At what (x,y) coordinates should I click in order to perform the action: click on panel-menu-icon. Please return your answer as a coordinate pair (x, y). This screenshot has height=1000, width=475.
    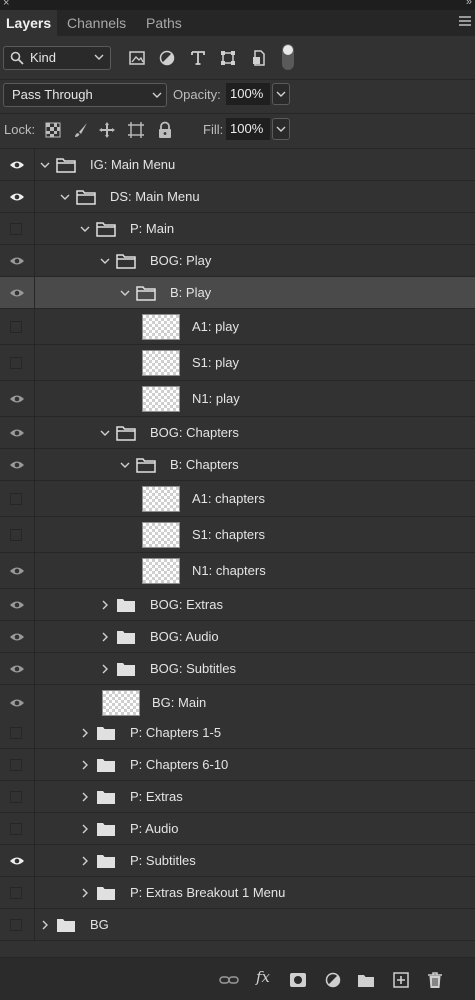
    Looking at the image, I should click on (465, 22).